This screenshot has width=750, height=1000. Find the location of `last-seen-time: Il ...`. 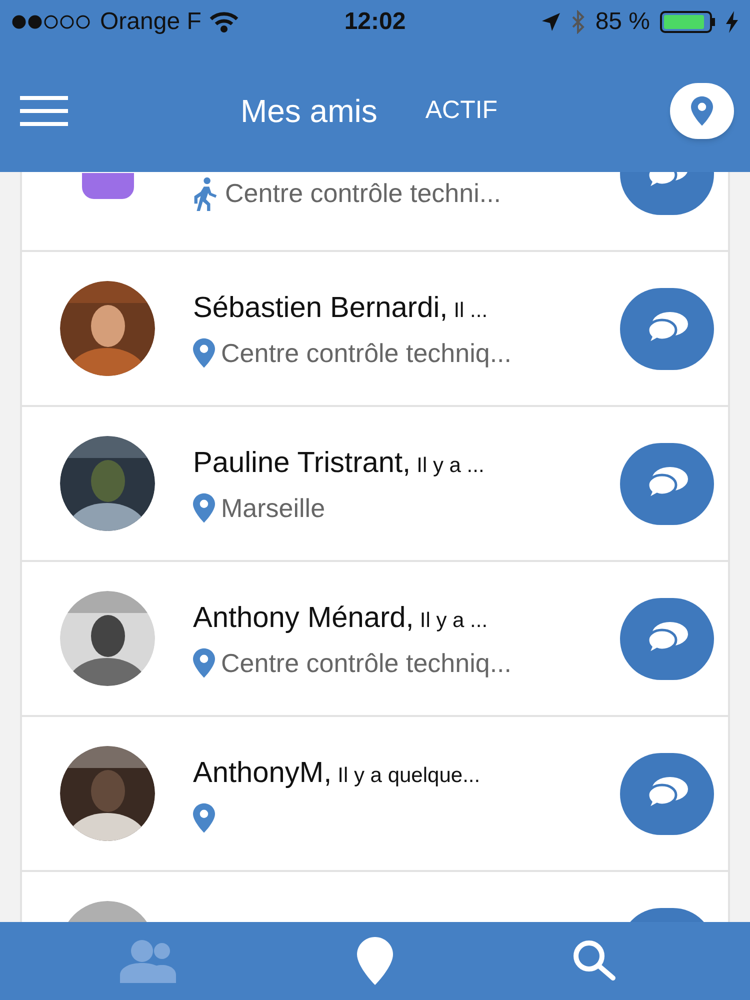

last-seen-time: Il ... is located at coordinates (471, 311).